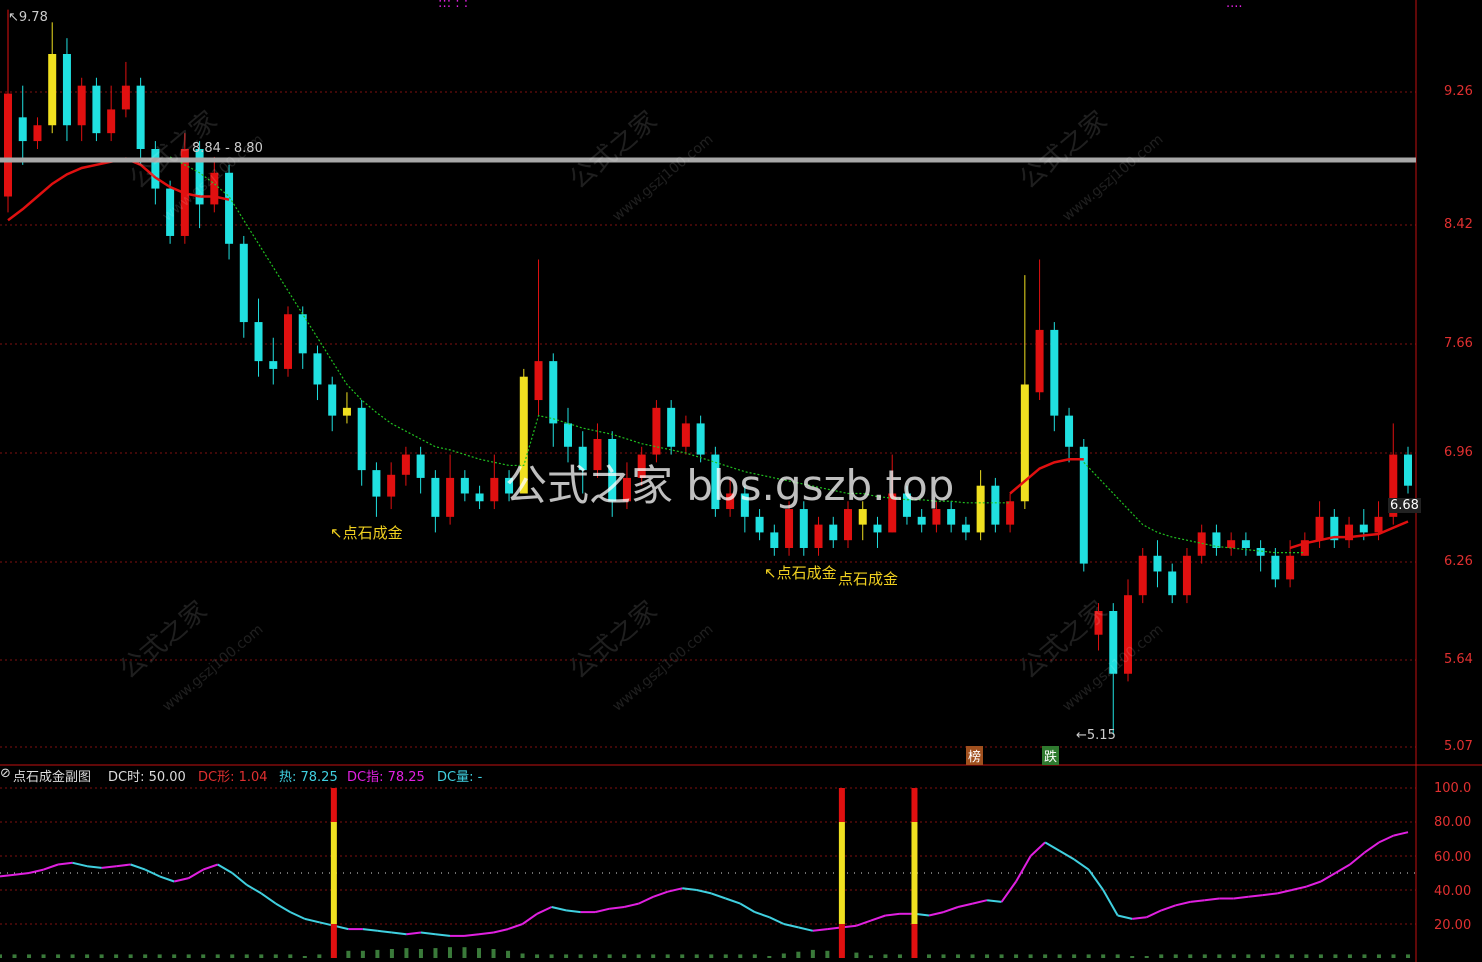  I want to click on high-price-value: 9.78, so click(33, 17).